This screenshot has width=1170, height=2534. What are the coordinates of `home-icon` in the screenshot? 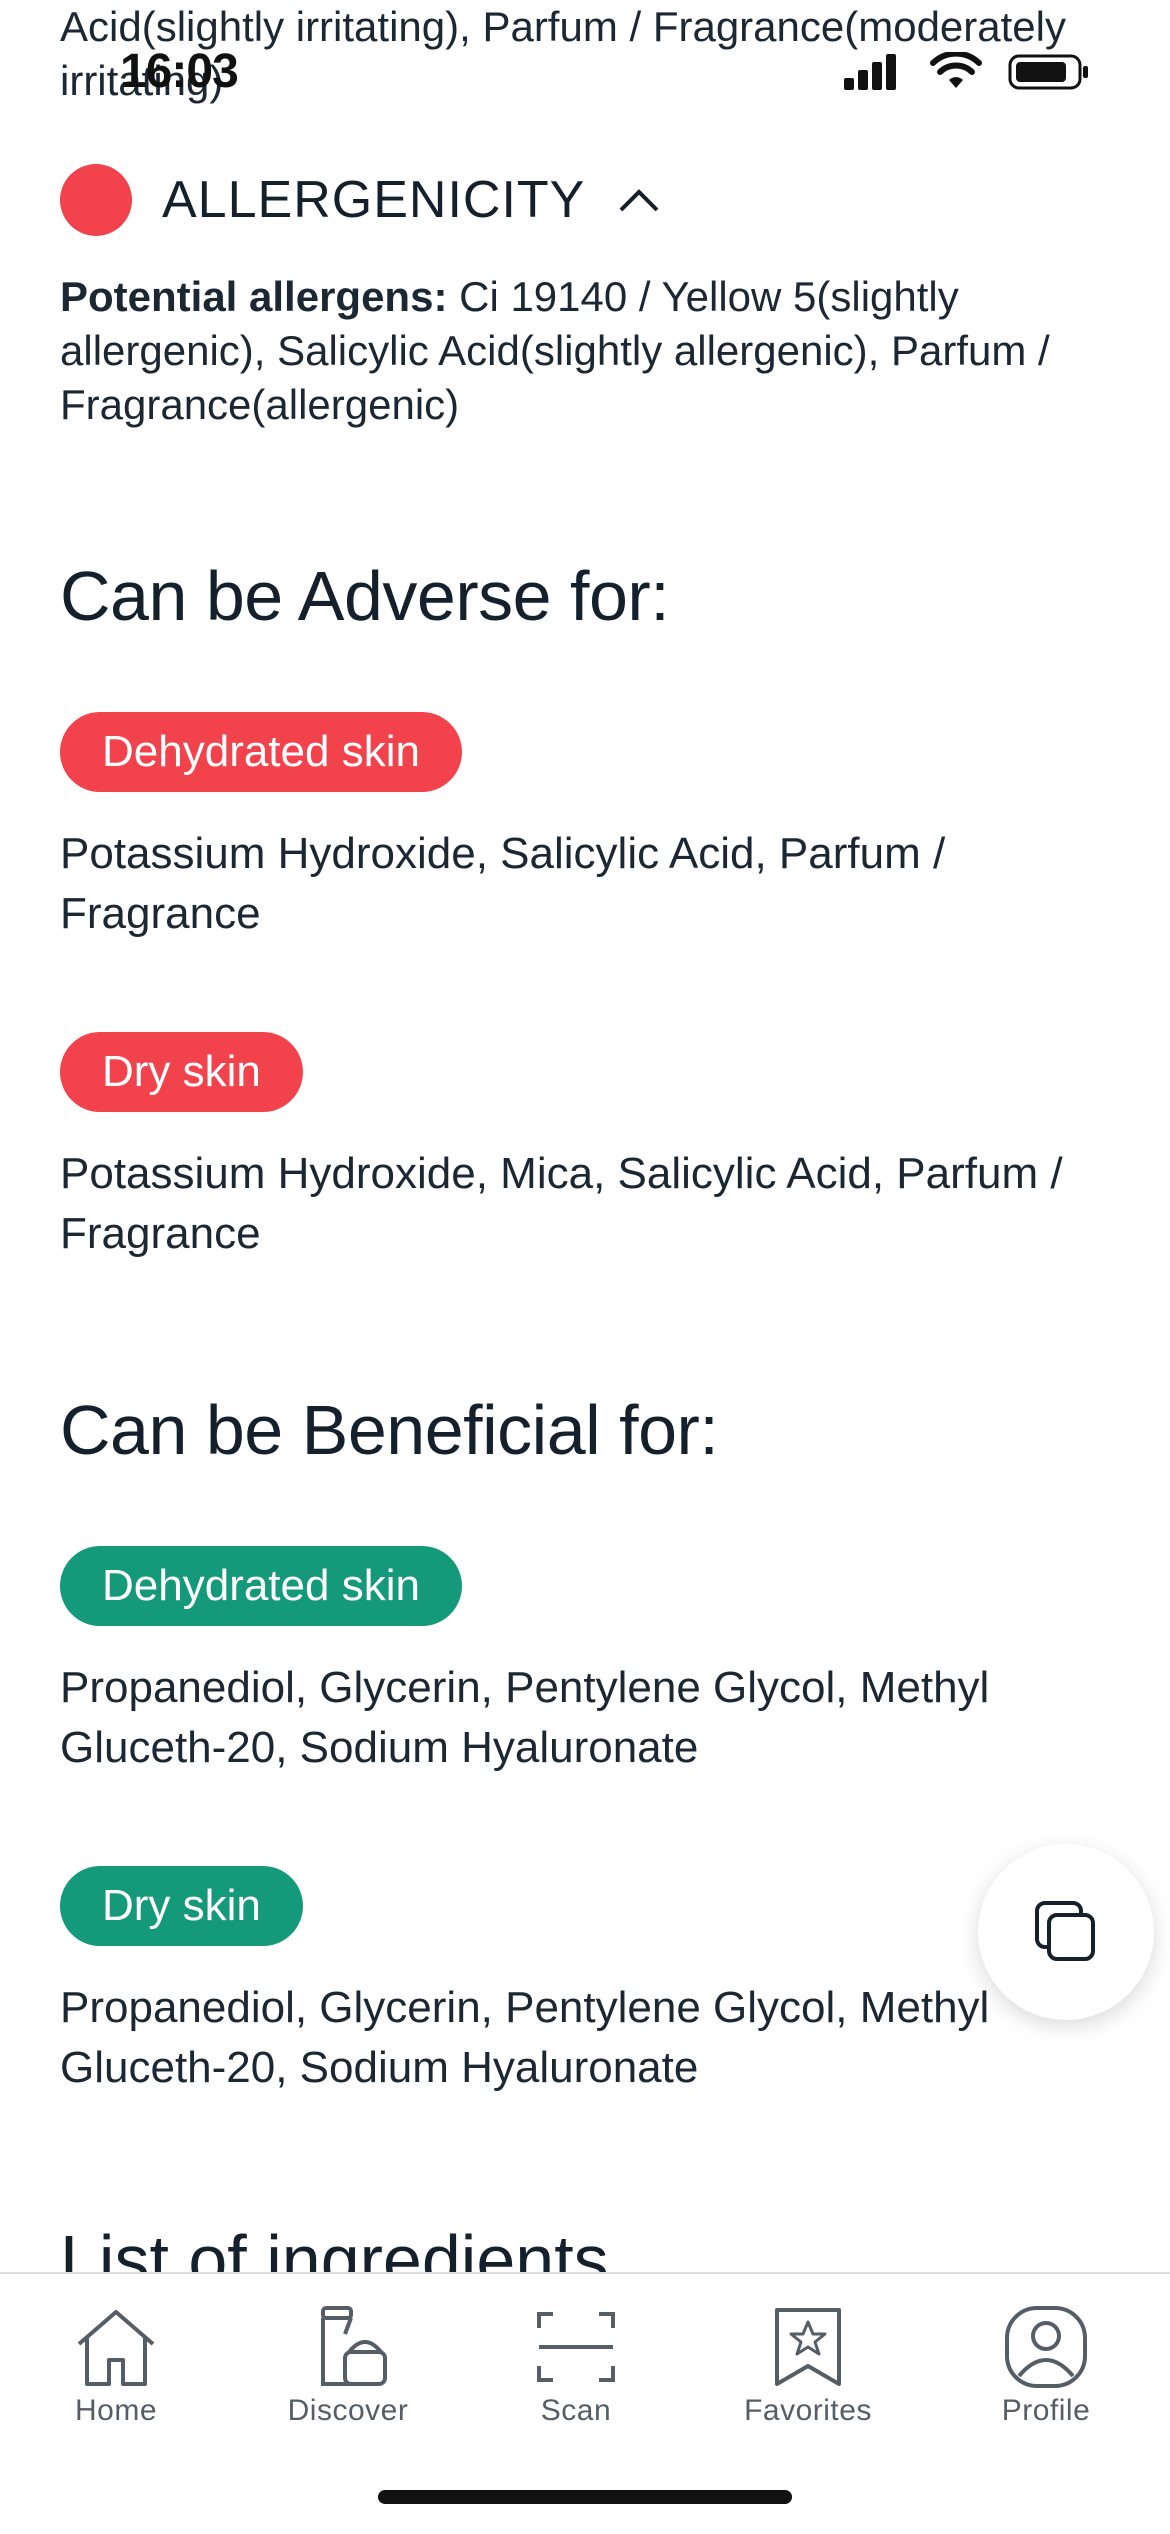 It's located at (116, 2348).